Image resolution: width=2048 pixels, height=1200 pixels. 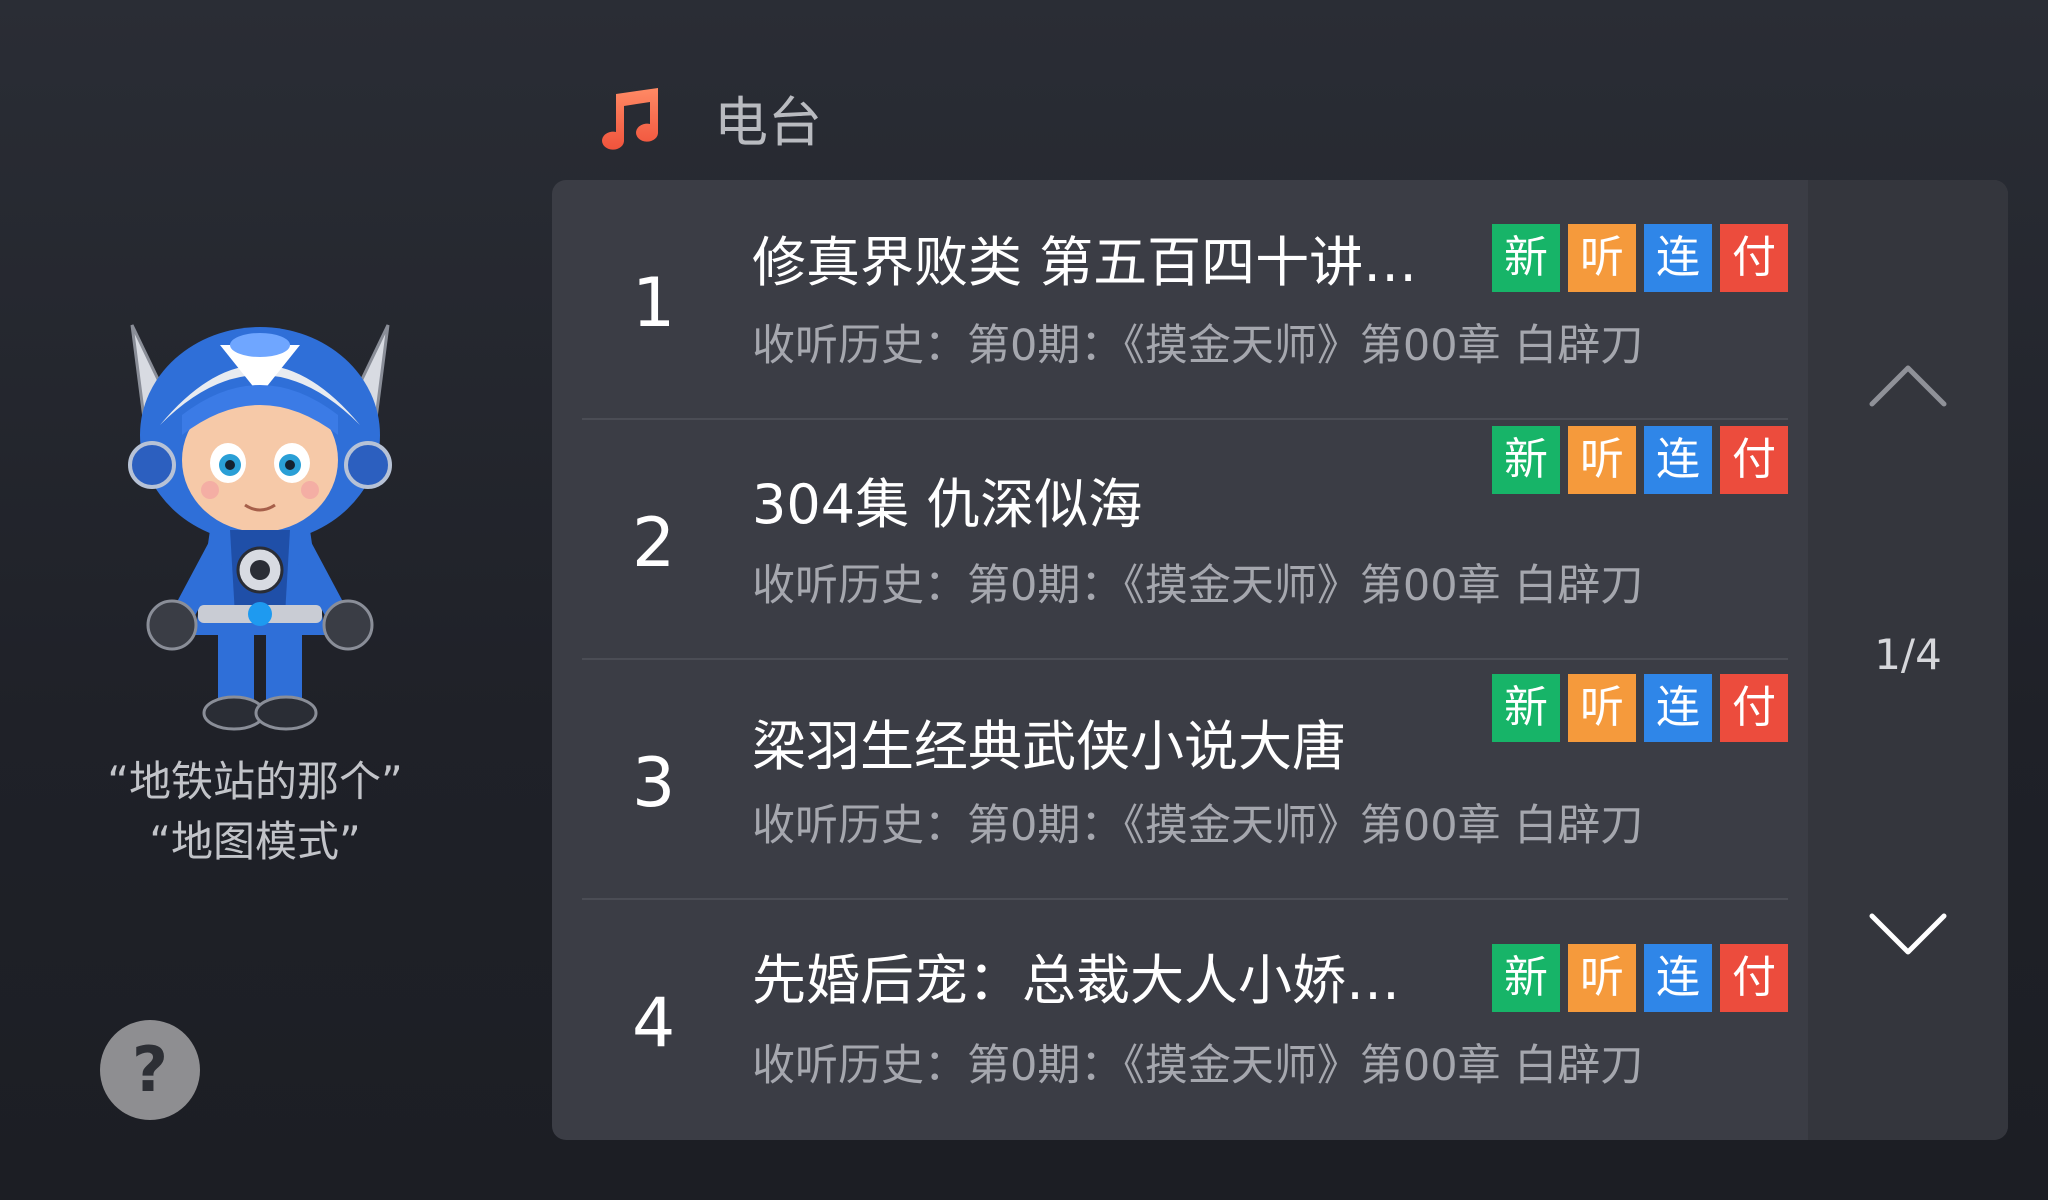 What do you see at coordinates (654, 1023) in the screenshot?
I see `item-index: 4` at bounding box center [654, 1023].